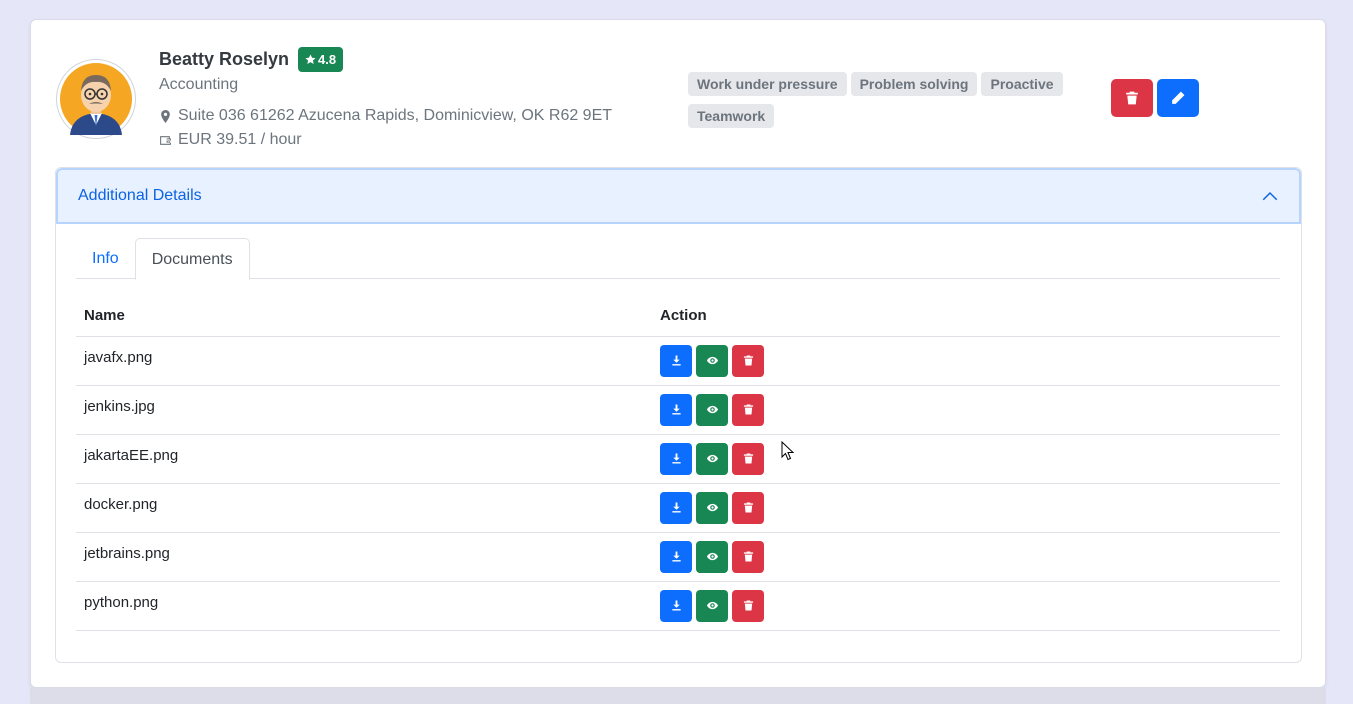 This screenshot has width=1353, height=704. Describe the element at coordinates (199, 84) in the screenshot. I see `employee-department: Accounting` at that location.